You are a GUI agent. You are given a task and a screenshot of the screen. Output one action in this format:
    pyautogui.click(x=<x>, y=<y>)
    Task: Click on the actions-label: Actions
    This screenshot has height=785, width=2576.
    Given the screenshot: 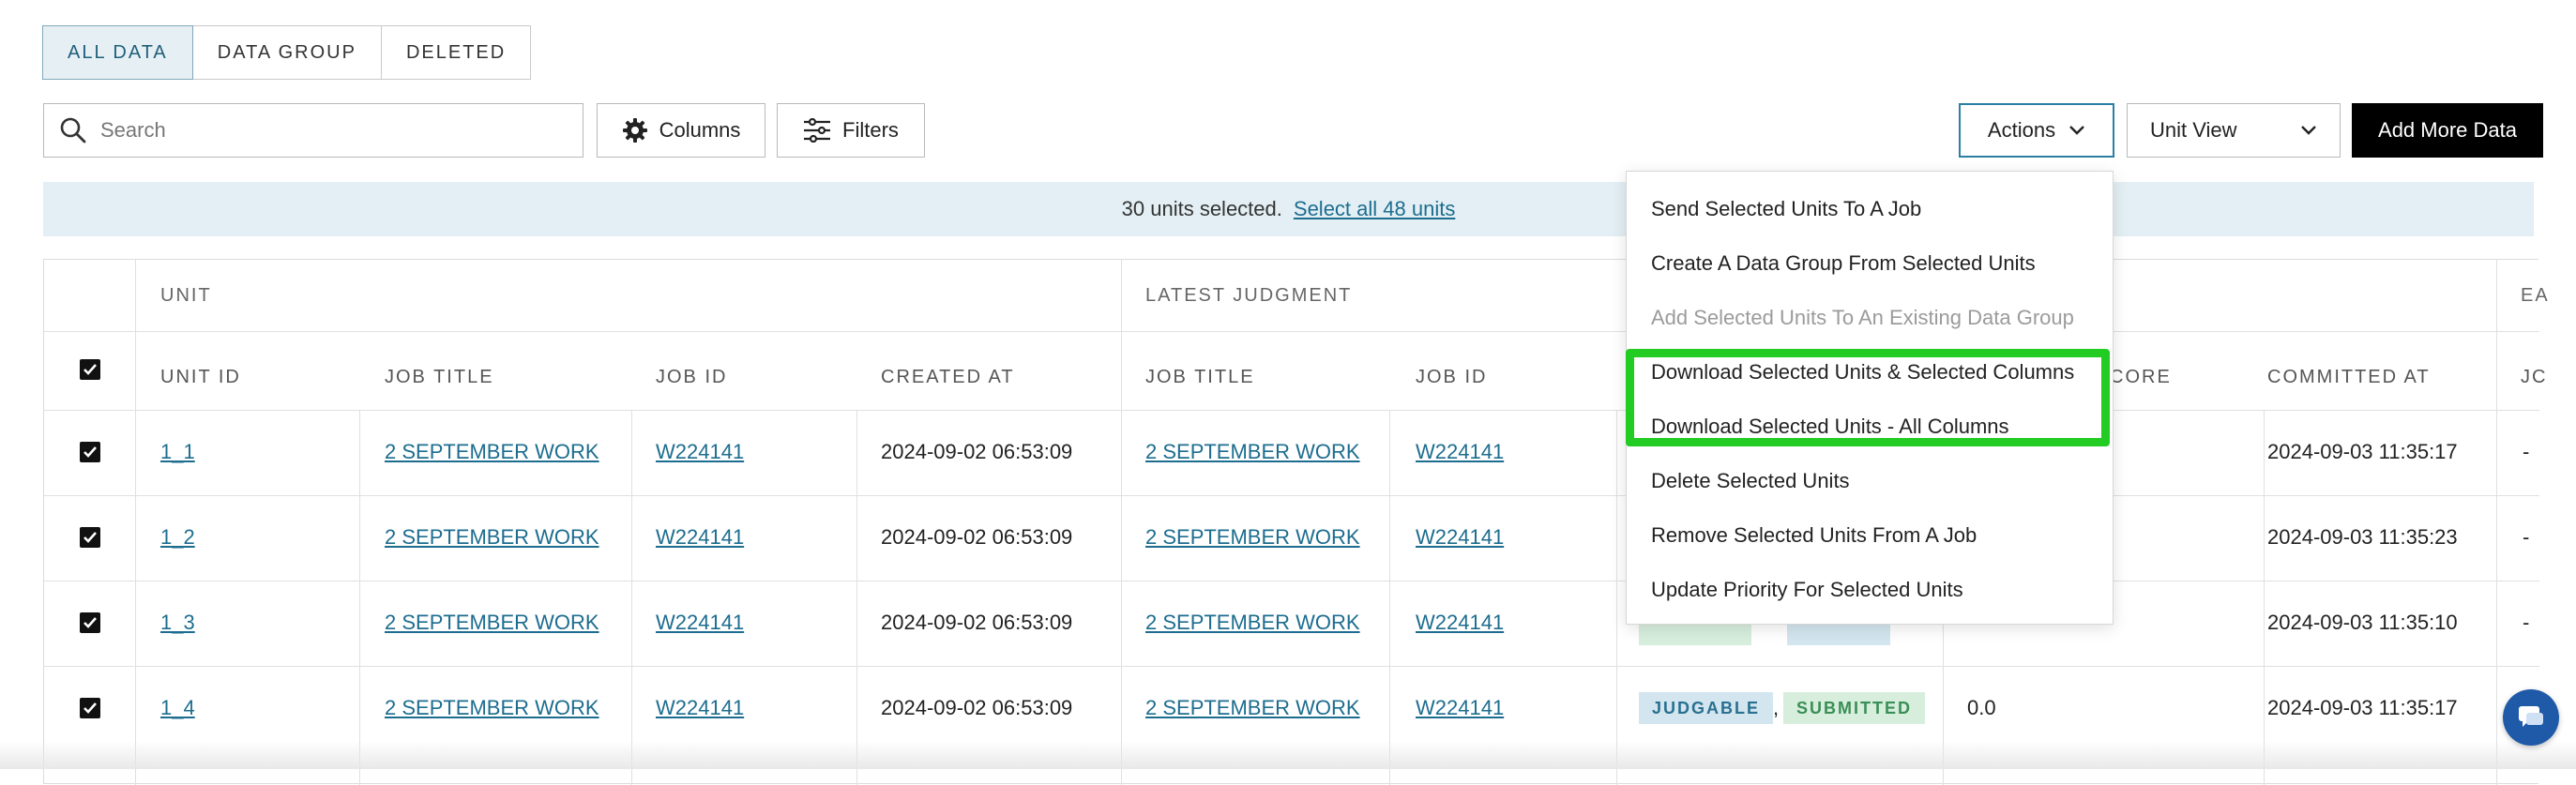 What is the action you would take?
    pyautogui.click(x=2021, y=130)
    